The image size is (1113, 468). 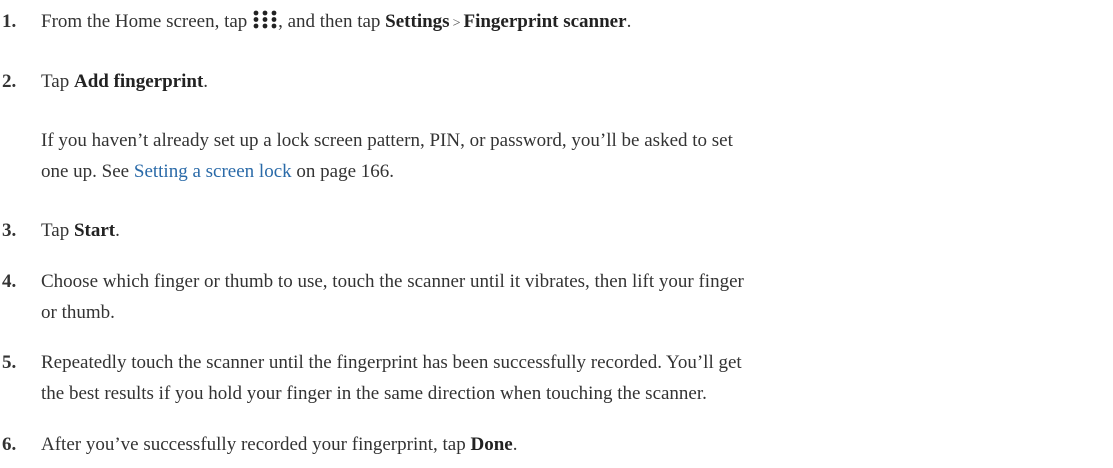 What do you see at coordinates (9, 81) in the screenshot?
I see `step-number: 2.` at bounding box center [9, 81].